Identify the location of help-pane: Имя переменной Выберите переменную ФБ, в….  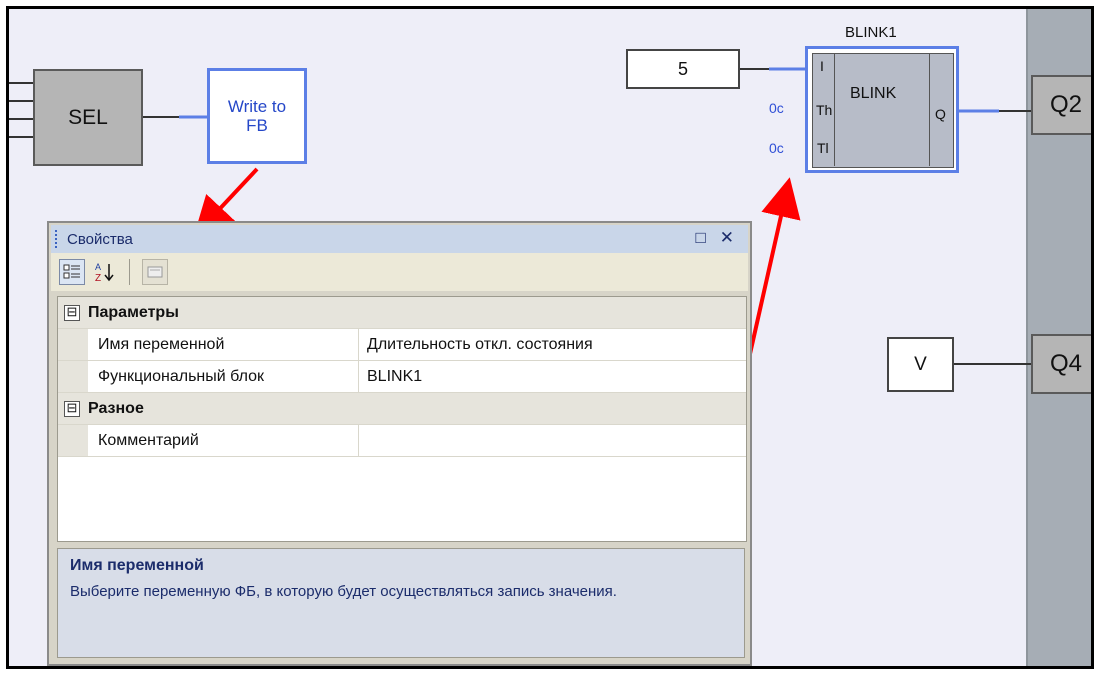
(401, 603).